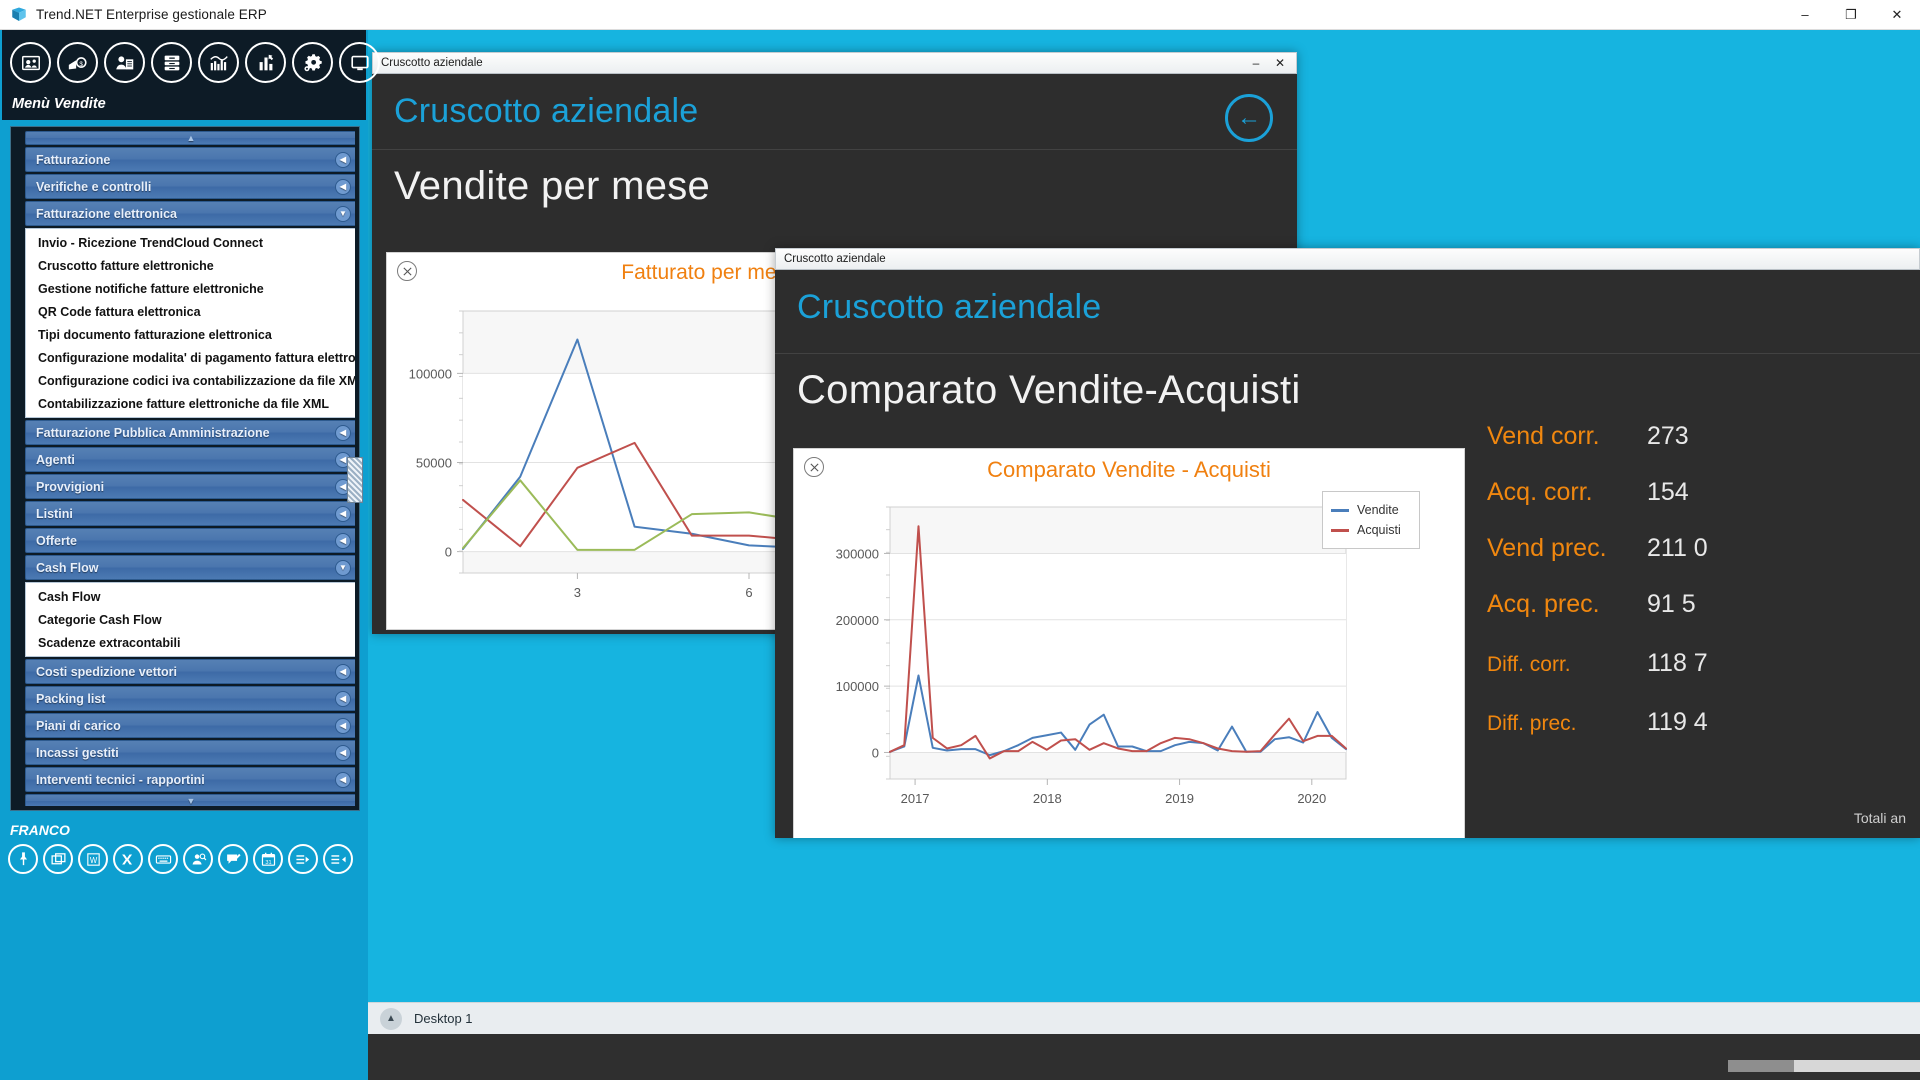 Image resolution: width=1920 pixels, height=1080 pixels. I want to click on minimize-button: –, so click(1805, 15).